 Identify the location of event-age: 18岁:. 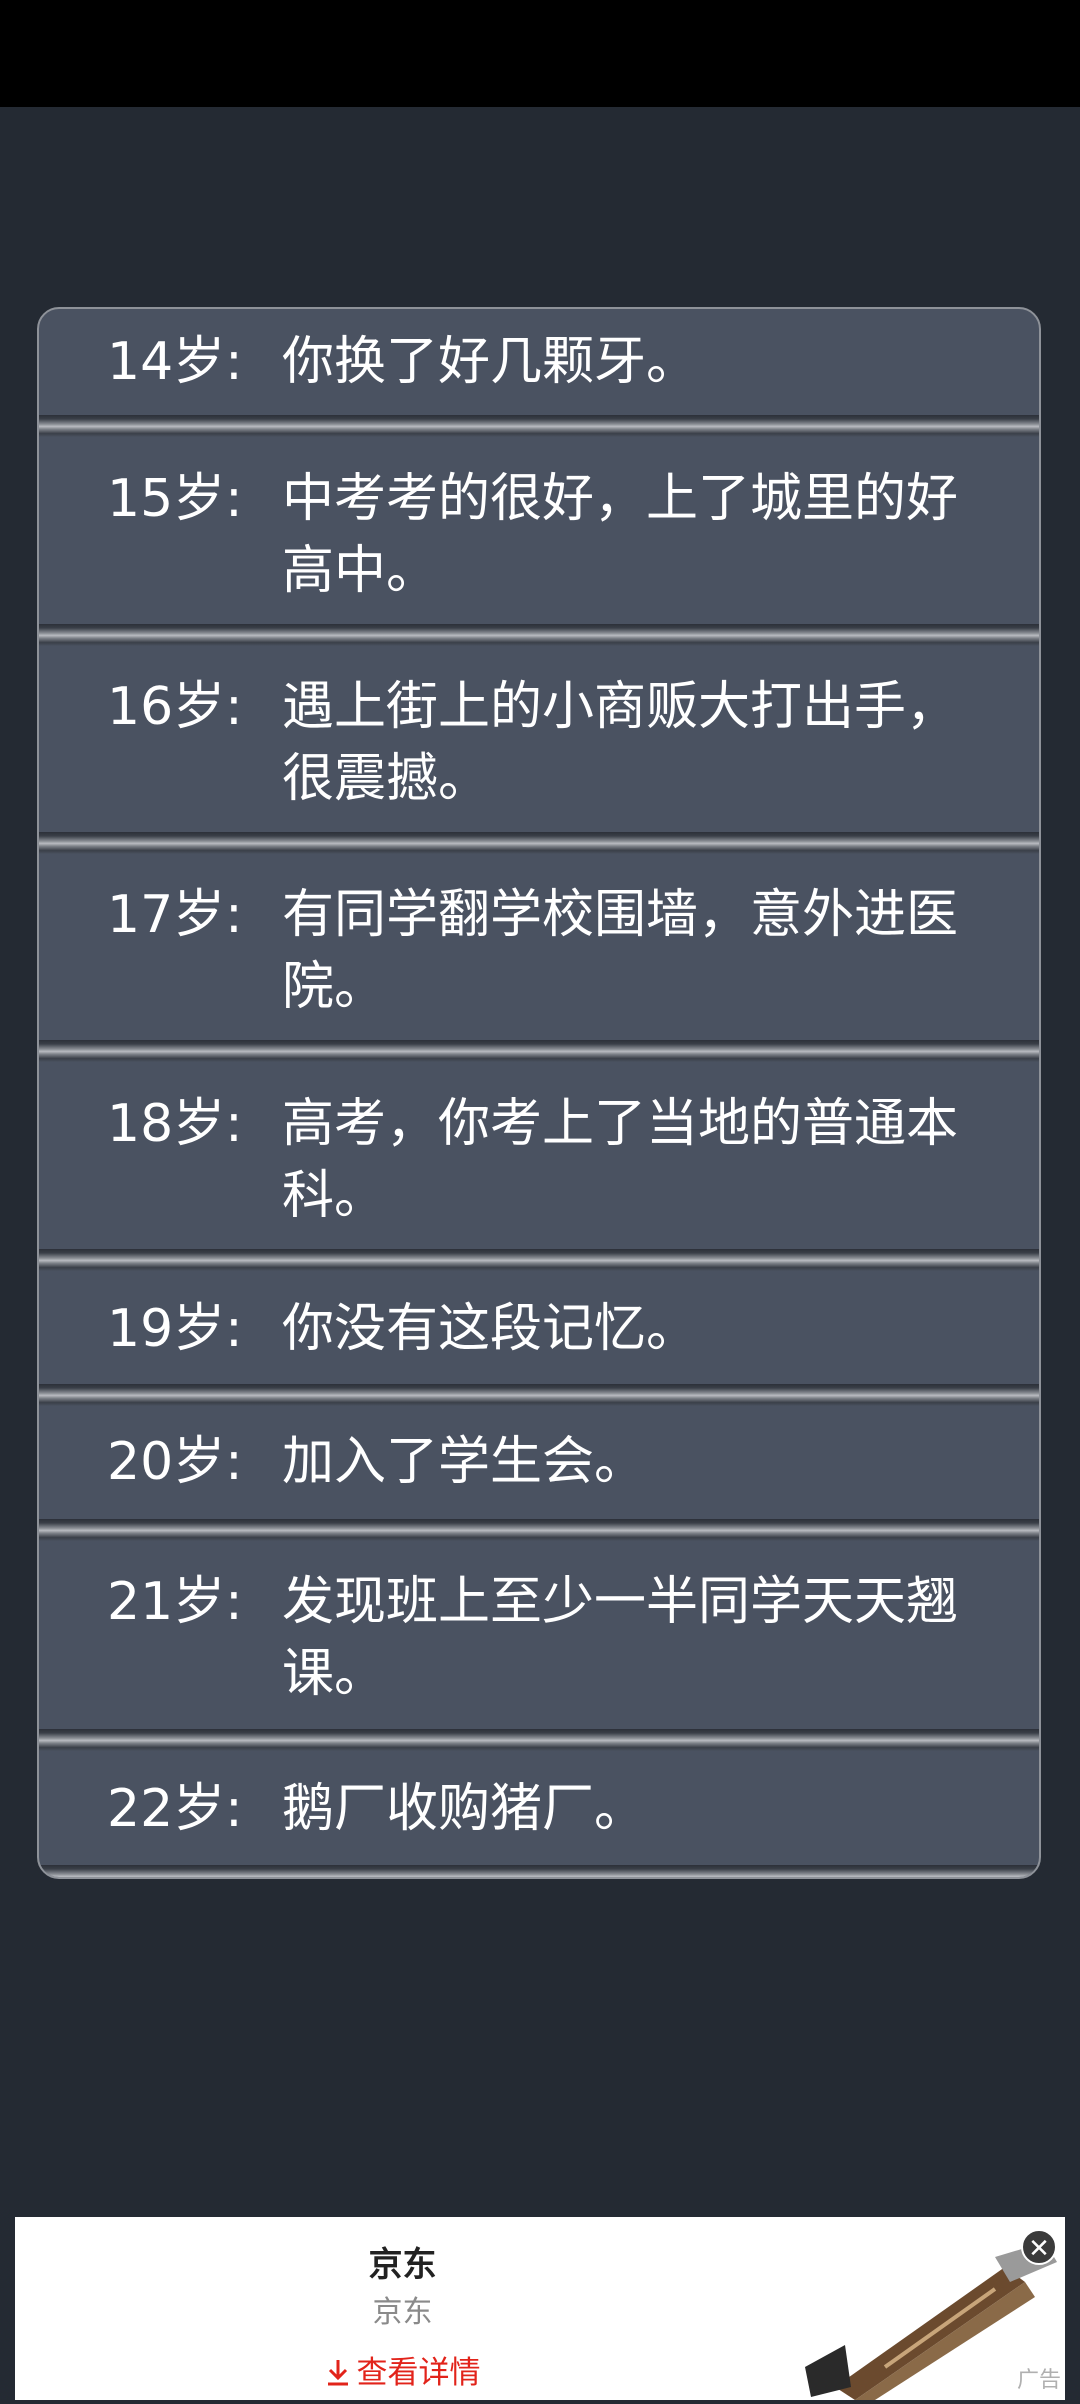
(175, 1124).